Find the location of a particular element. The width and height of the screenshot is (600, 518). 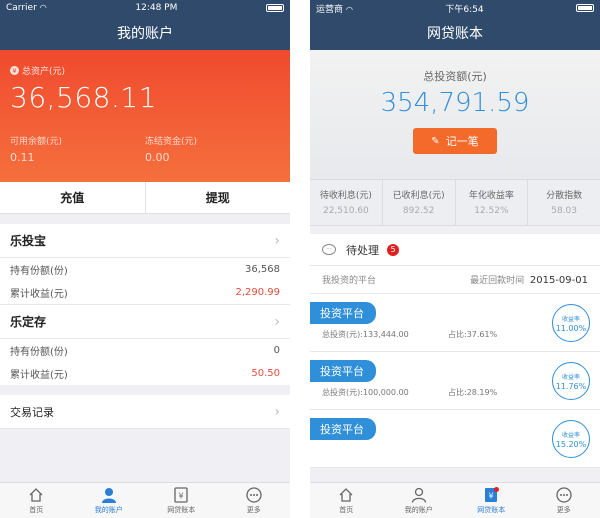

yield-value: 15.20% is located at coordinates (571, 444).